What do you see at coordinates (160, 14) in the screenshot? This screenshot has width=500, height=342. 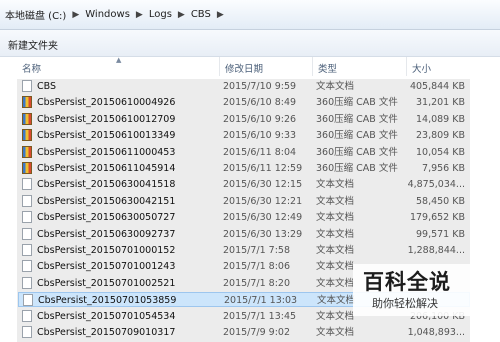 I see `breadcrumb-logs: Logs` at bounding box center [160, 14].